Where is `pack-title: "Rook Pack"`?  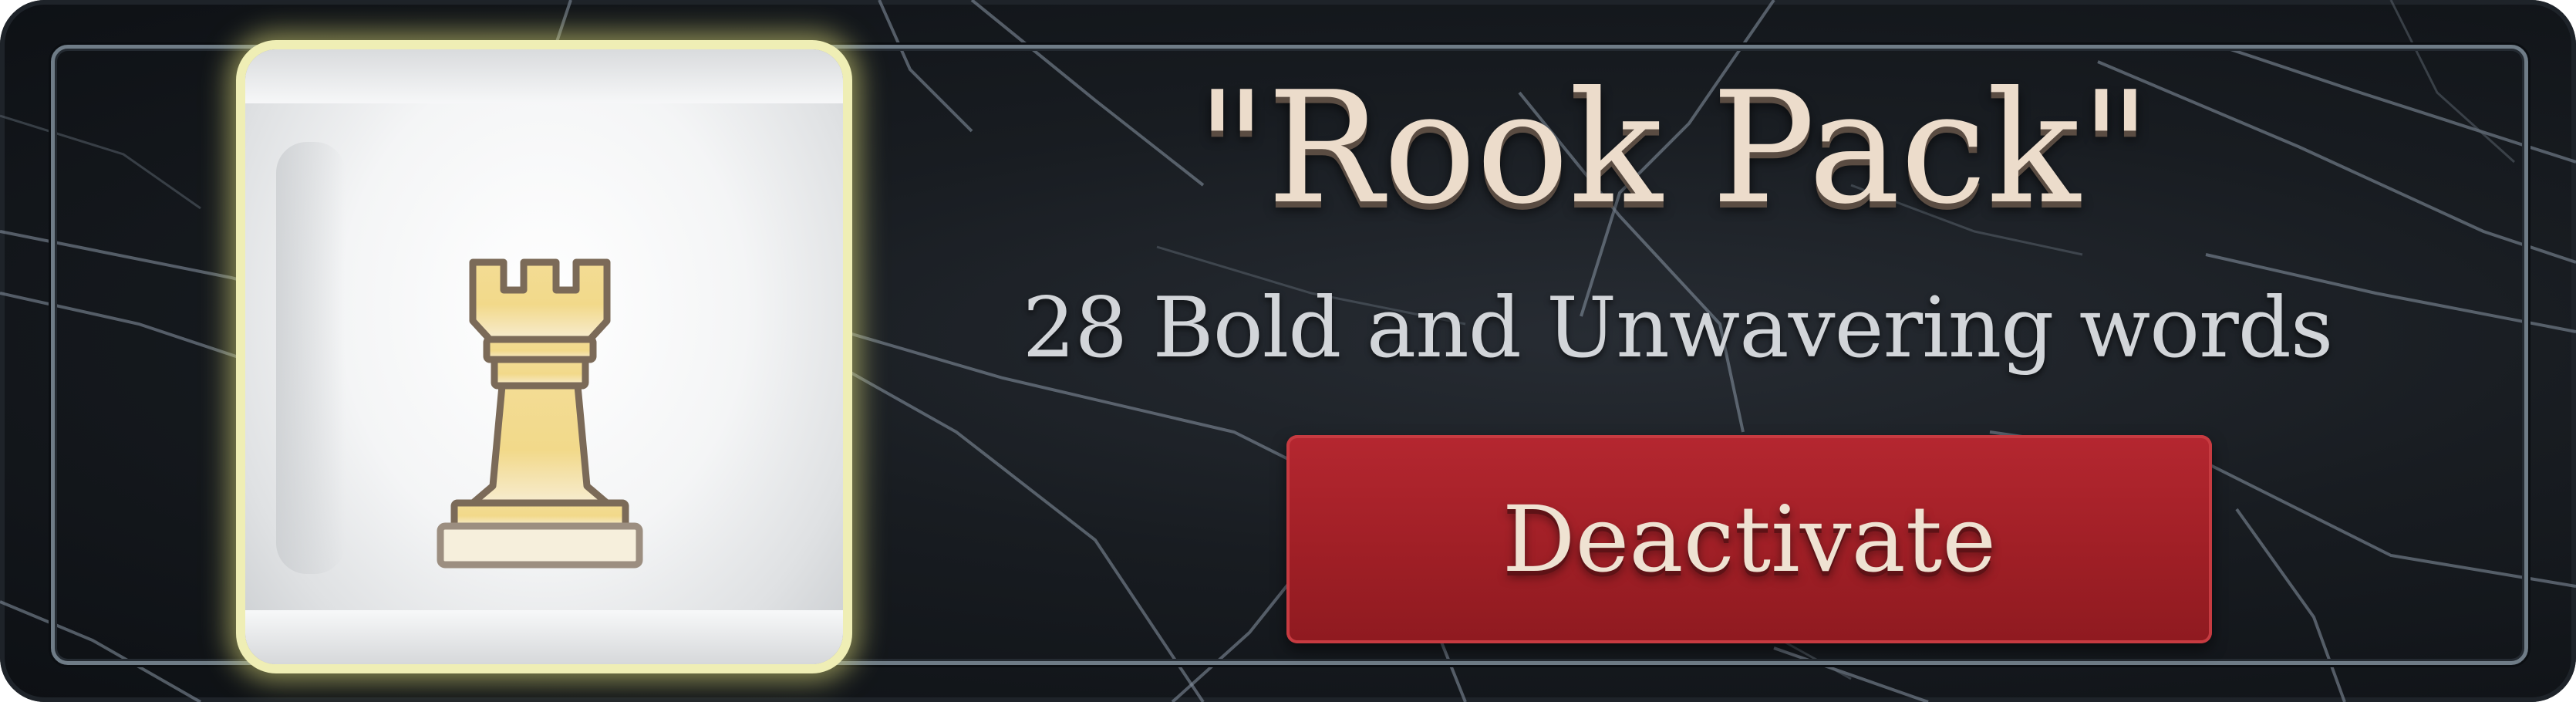 pack-title: "Rook Pack" is located at coordinates (1673, 148).